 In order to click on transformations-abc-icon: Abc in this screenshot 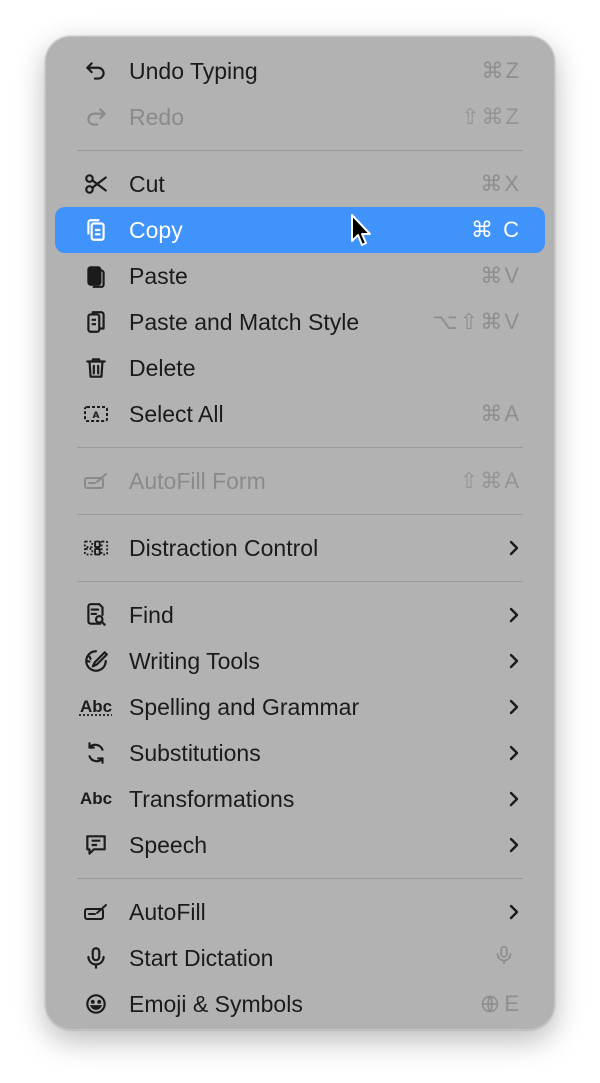, I will do `click(96, 798)`.